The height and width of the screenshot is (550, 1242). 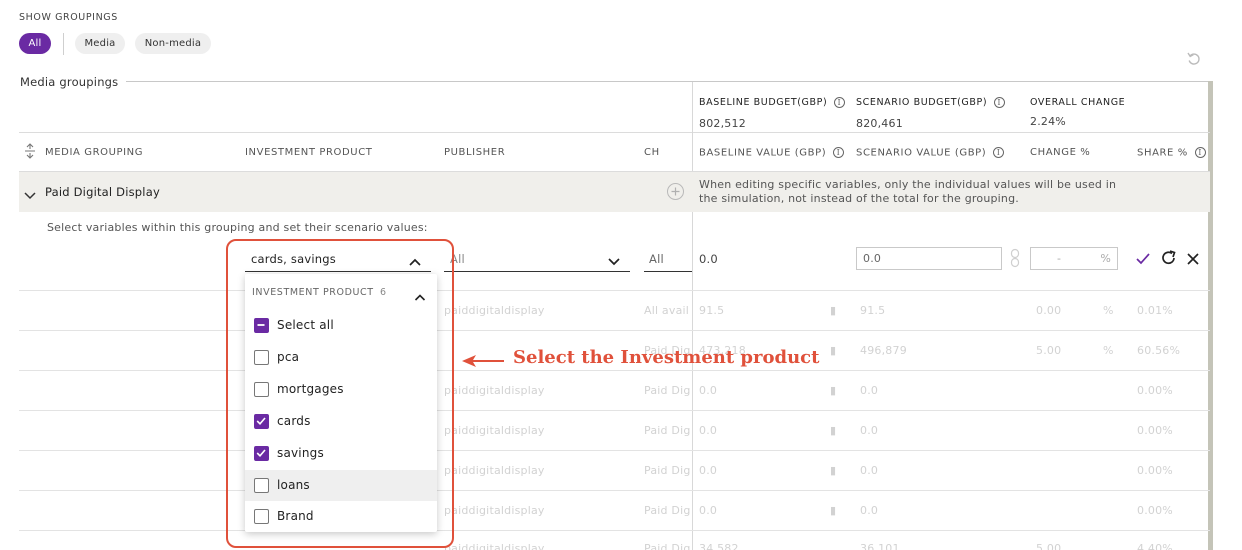 I want to click on section-rule, so click(x=669, y=81).